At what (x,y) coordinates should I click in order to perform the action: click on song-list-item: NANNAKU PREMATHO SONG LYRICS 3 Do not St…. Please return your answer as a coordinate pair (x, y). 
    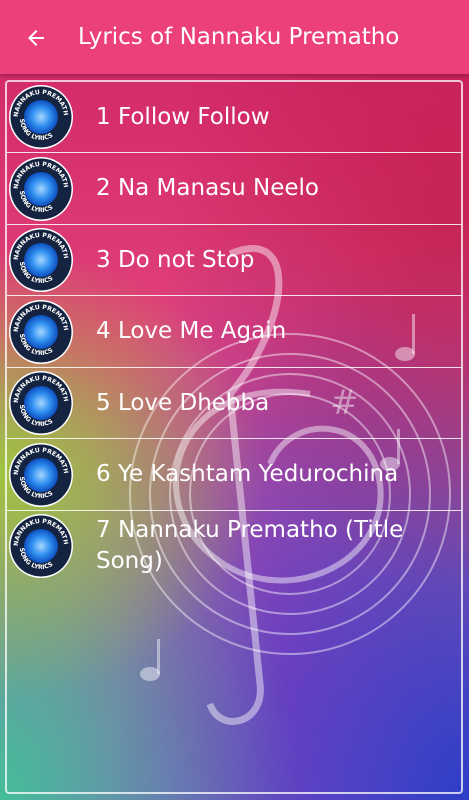
    Looking at the image, I should click on (234, 260).